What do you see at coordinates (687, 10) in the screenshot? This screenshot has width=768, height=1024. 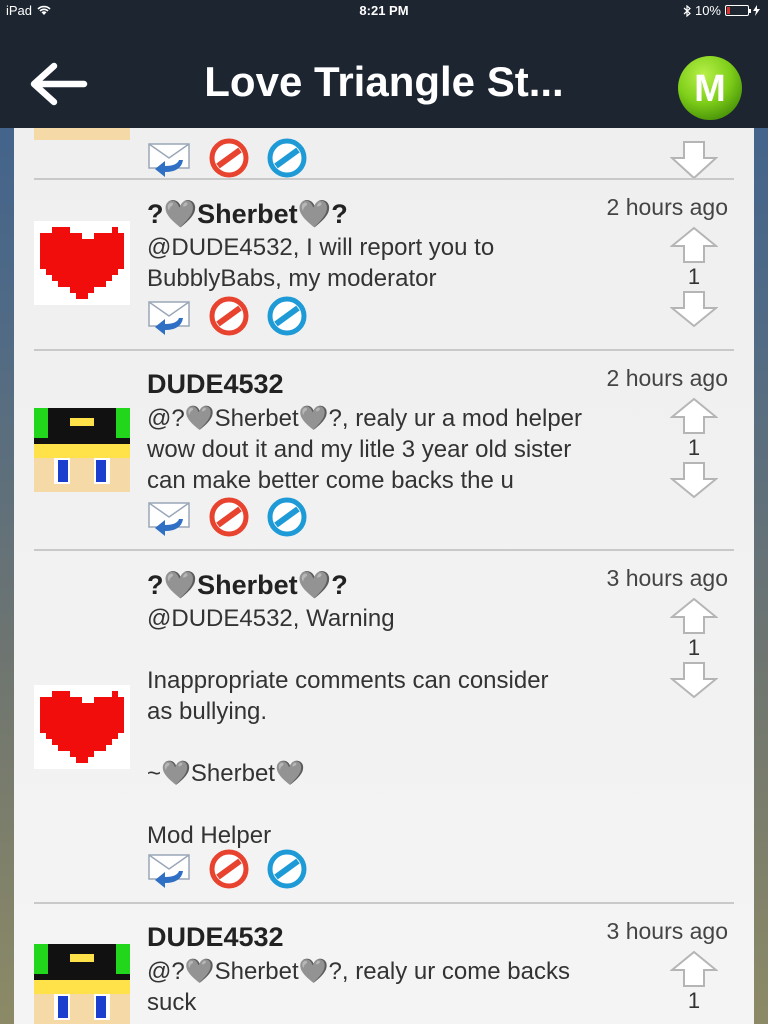 I see `bluetooth-icon` at bounding box center [687, 10].